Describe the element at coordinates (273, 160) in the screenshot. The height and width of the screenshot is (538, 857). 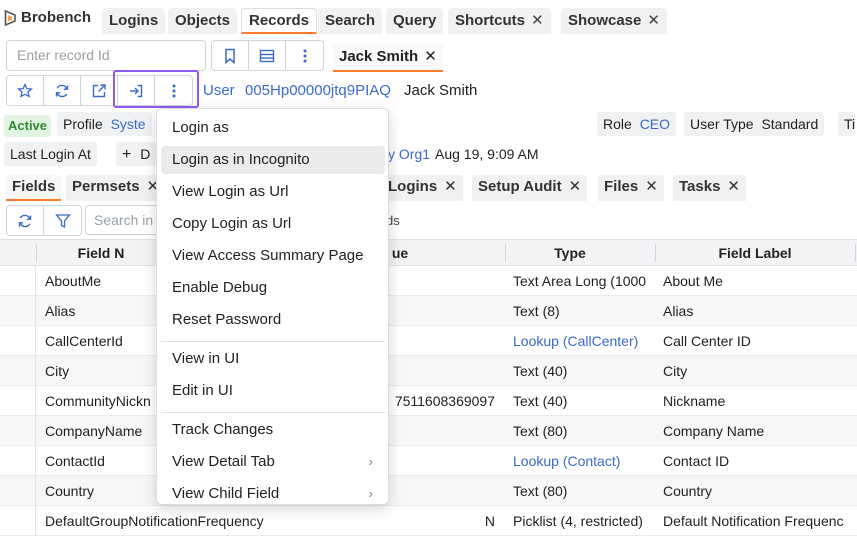
I see `menu-item-login-as-in-incognito: Login as in Incognito` at that location.